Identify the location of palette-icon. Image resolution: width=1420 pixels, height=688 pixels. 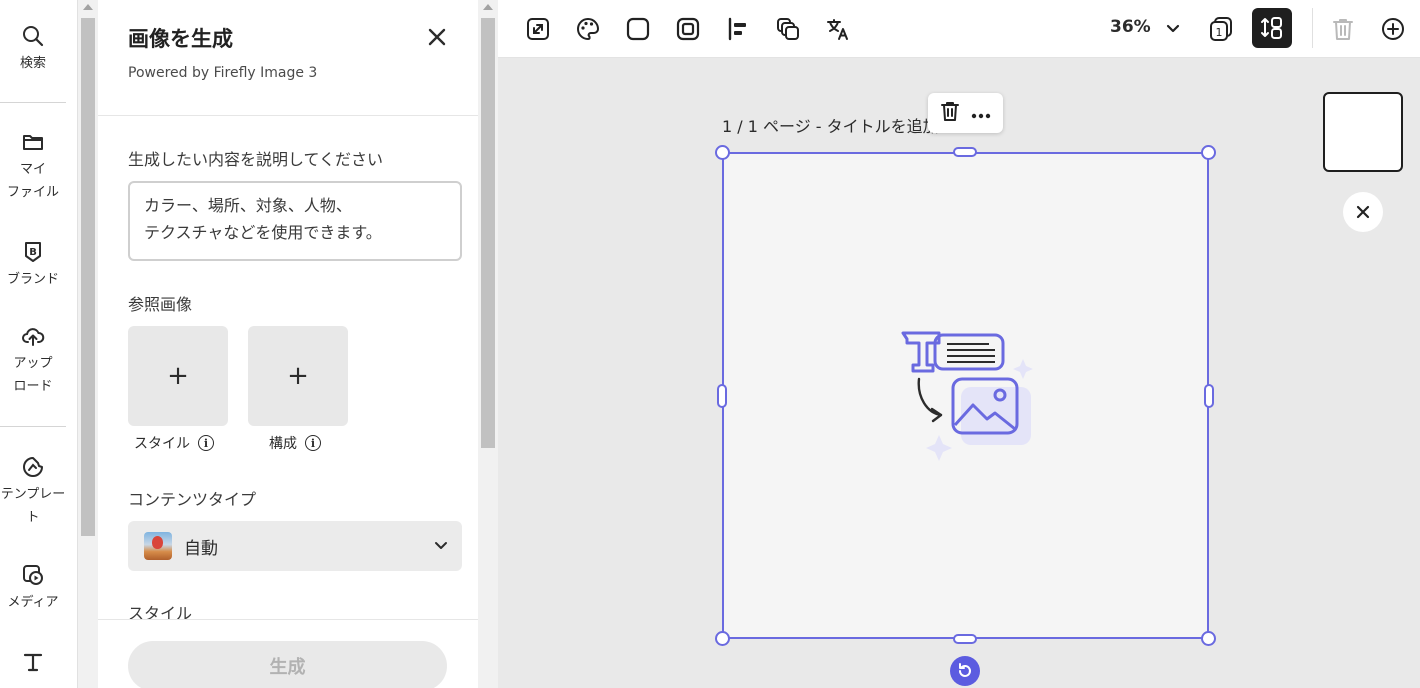
(588, 29).